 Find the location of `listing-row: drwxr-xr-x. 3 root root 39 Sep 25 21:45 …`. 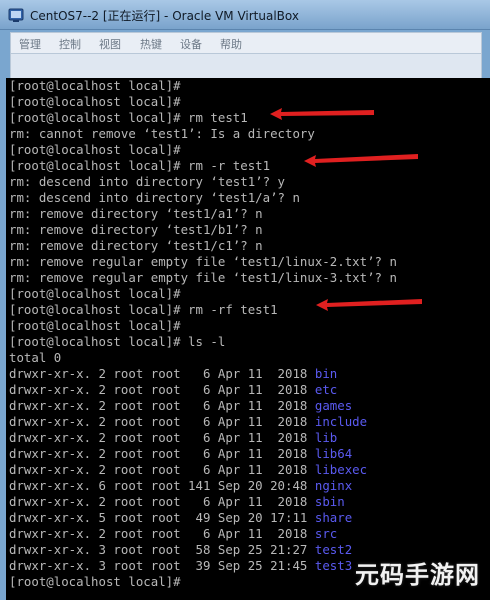

listing-row: drwxr-xr-x. 3 root root 39 Sep 25 21:45 … is located at coordinates (180, 566).